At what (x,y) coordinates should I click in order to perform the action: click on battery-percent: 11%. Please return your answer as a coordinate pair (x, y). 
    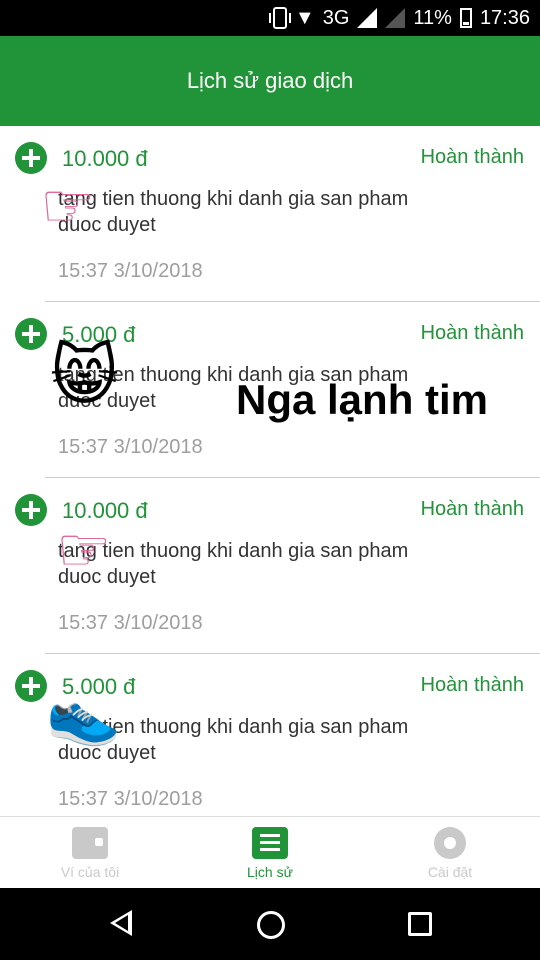
    Looking at the image, I should click on (432, 17).